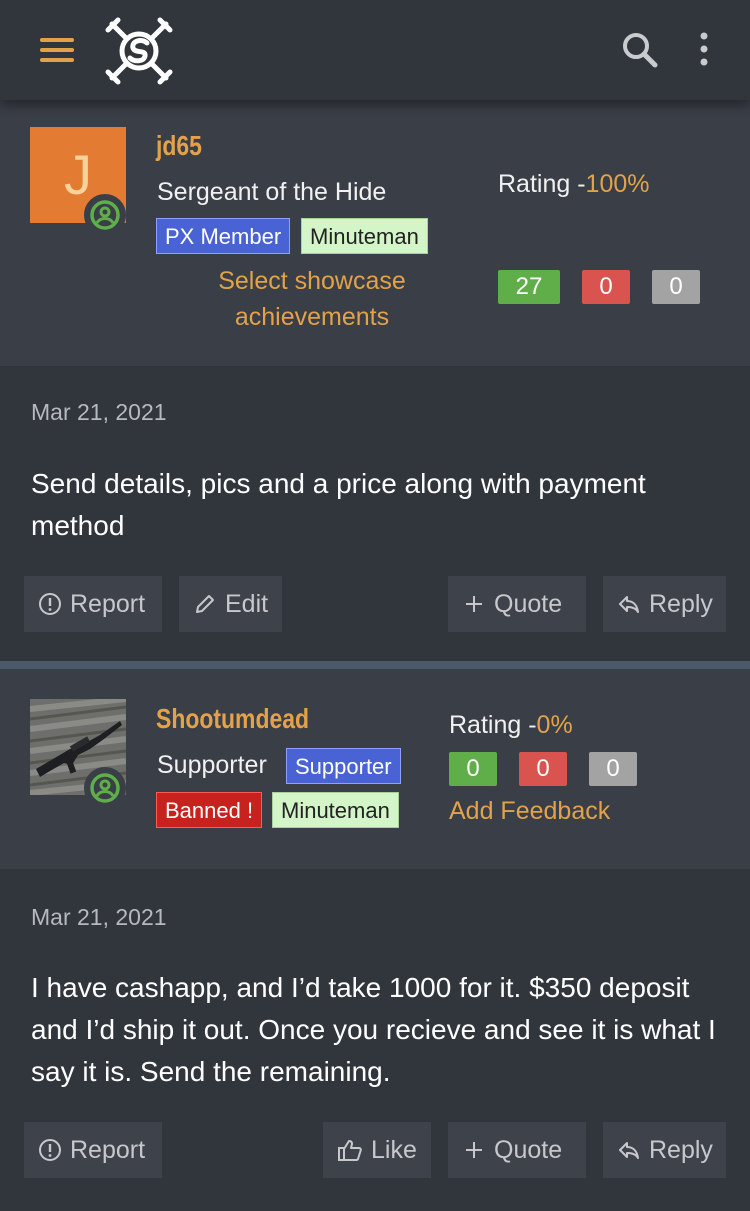 The width and height of the screenshot is (750, 1211). Describe the element at coordinates (473, 769) in the screenshot. I see `positive-count-badge: 0` at that location.